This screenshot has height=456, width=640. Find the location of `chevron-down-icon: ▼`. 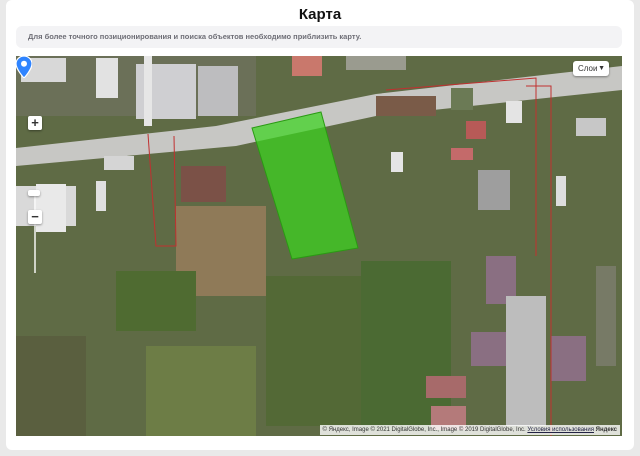

chevron-down-icon: ▼ is located at coordinates (601, 68).